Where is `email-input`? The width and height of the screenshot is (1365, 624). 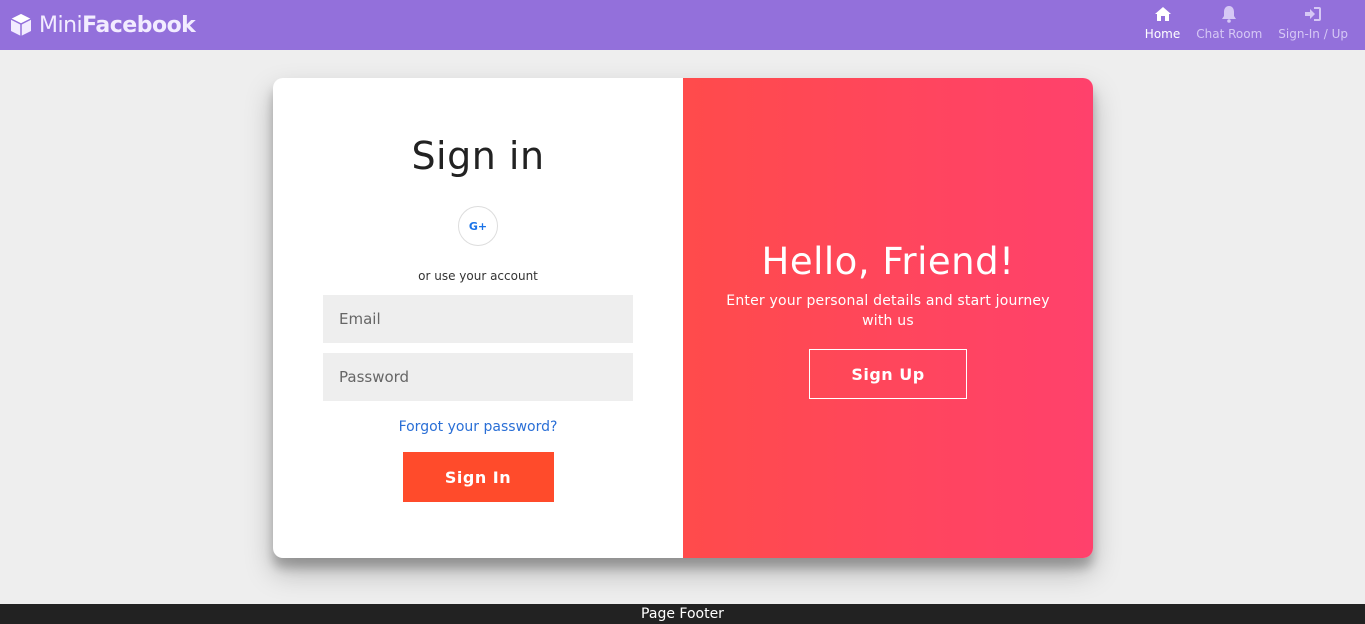
email-input is located at coordinates (478, 319).